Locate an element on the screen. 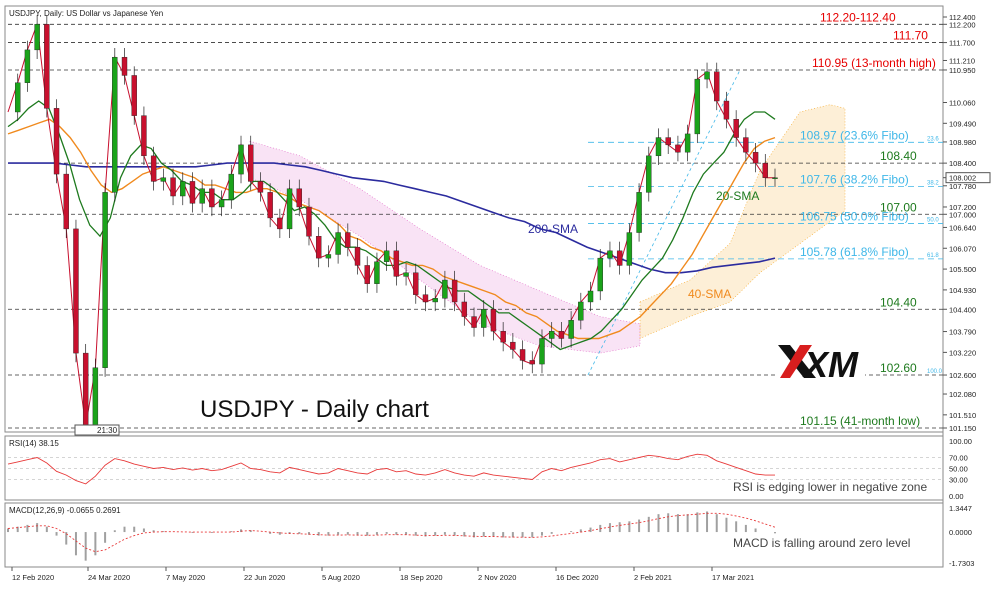  time-axis-label: 16 Dec 2020 is located at coordinates (577, 577).